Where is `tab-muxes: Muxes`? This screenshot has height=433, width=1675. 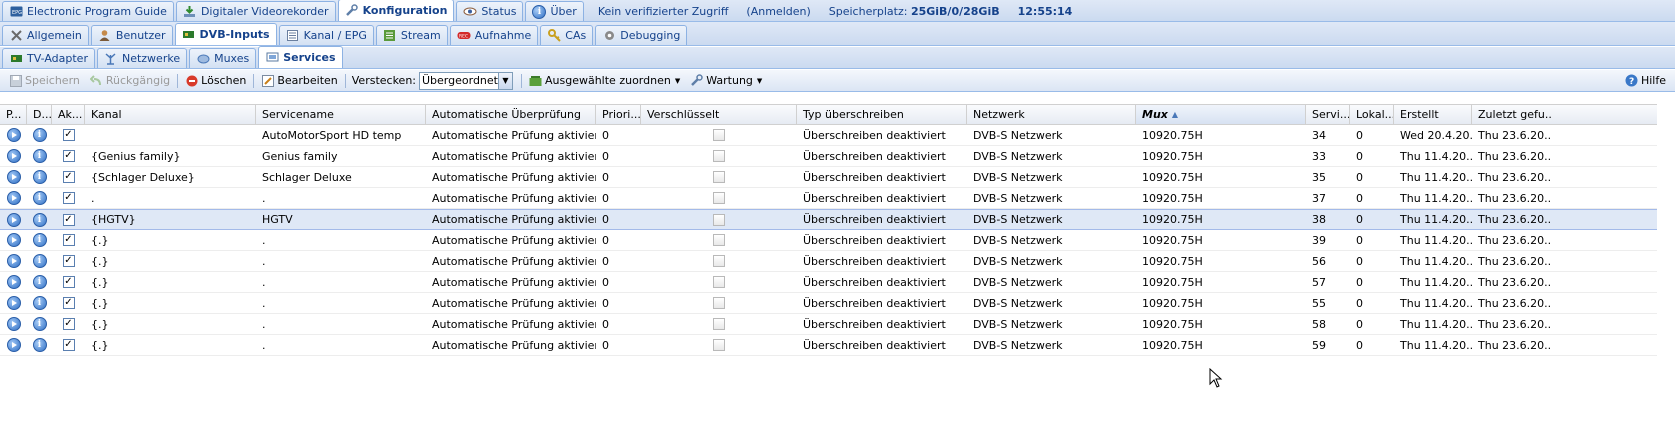 tab-muxes: Muxes is located at coordinates (223, 58).